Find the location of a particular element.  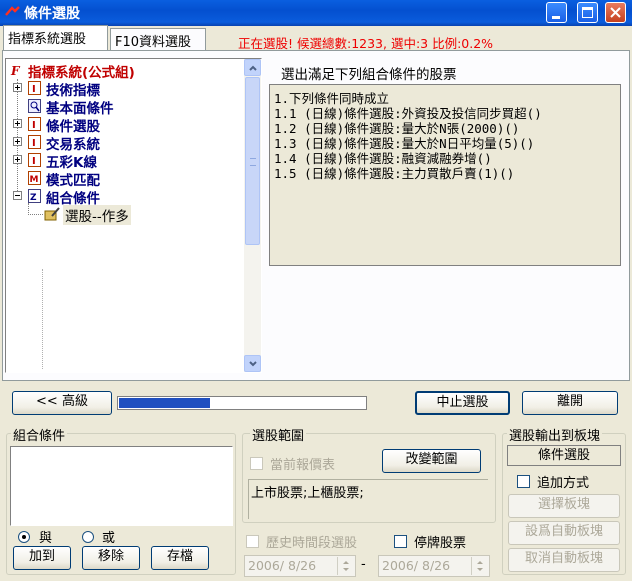

tree-item-label: 五彩K線 is located at coordinates (71, 163).